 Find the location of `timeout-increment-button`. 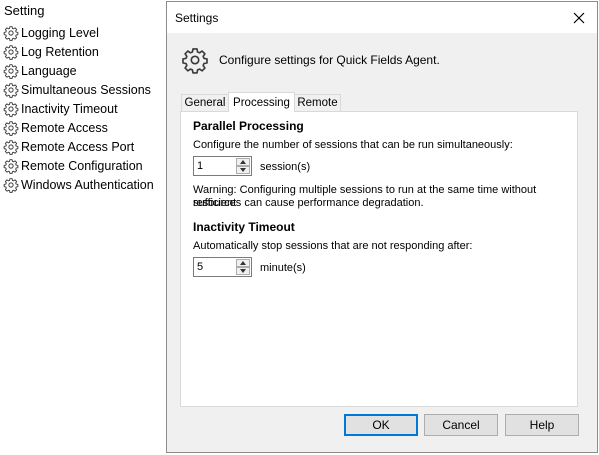

timeout-increment-button is located at coordinates (243, 263).